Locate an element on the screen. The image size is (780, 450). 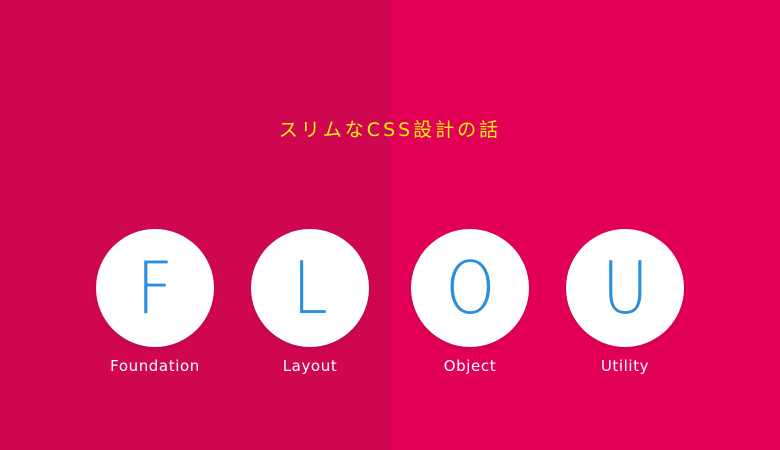
layout-label: Layout is located at coordinates (310, 366).